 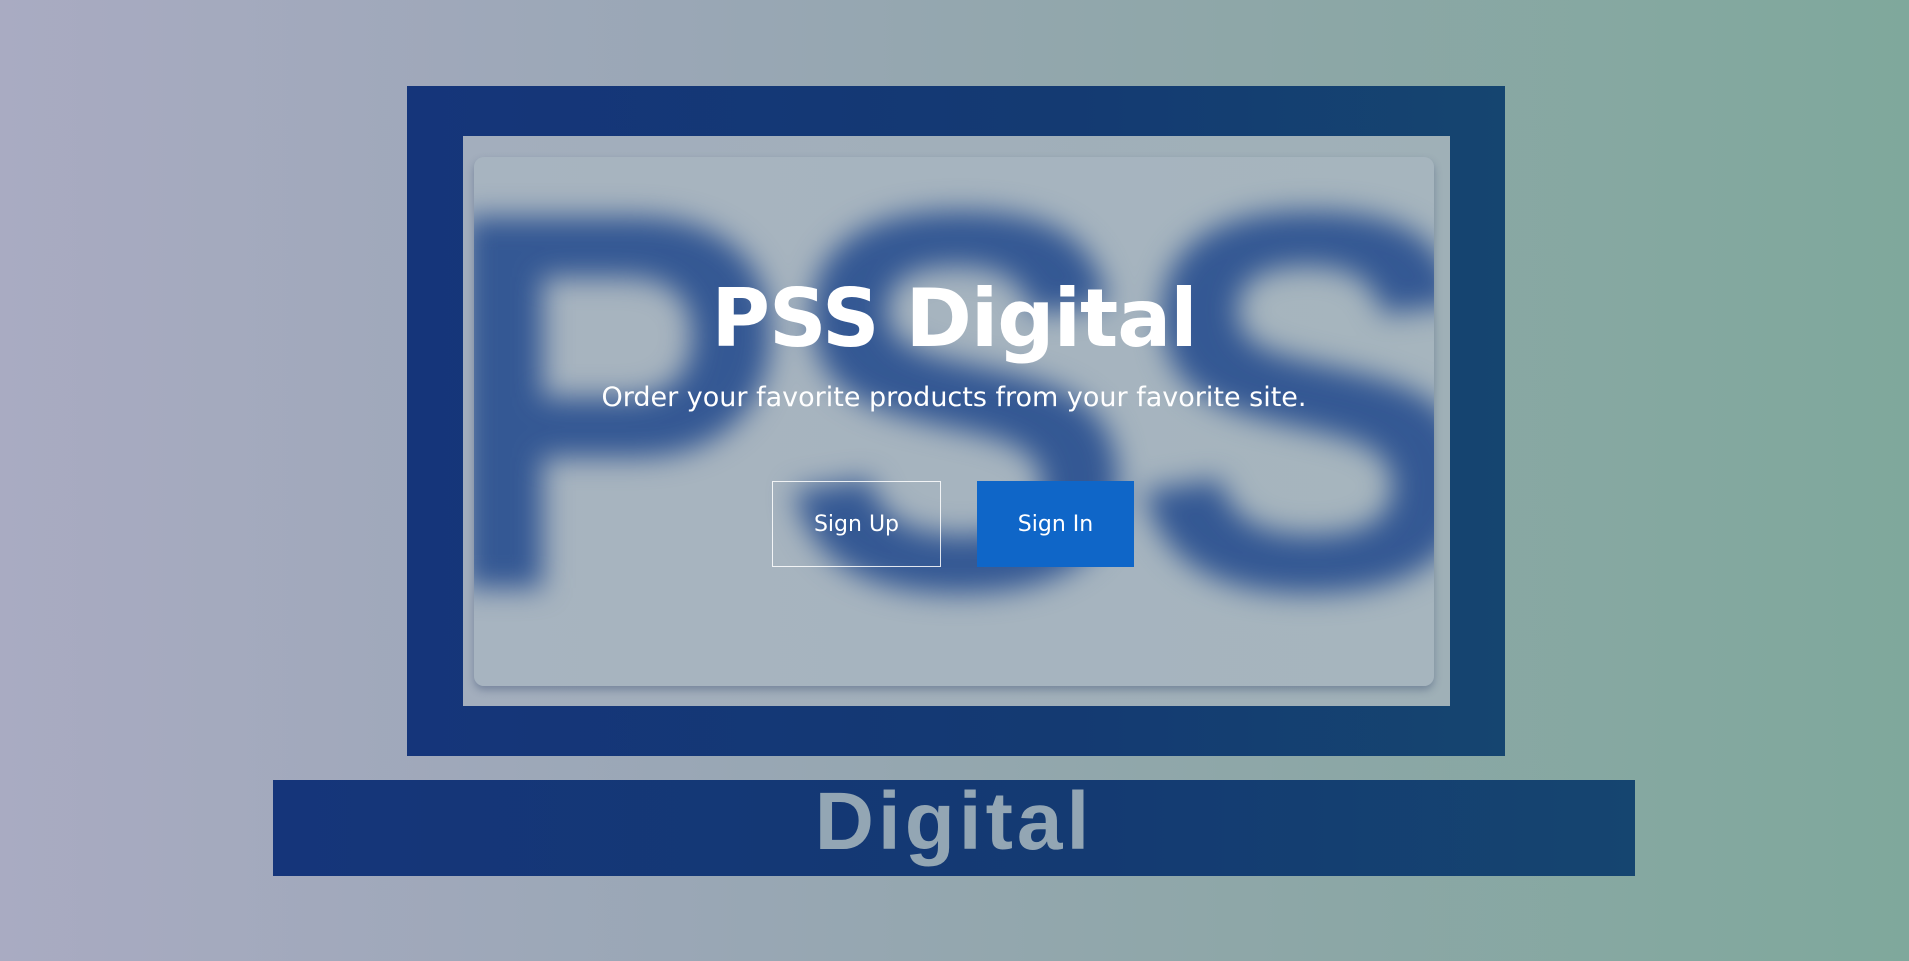 I want to click on sign-up-button: Sign Up, so click(x=856, y=524).